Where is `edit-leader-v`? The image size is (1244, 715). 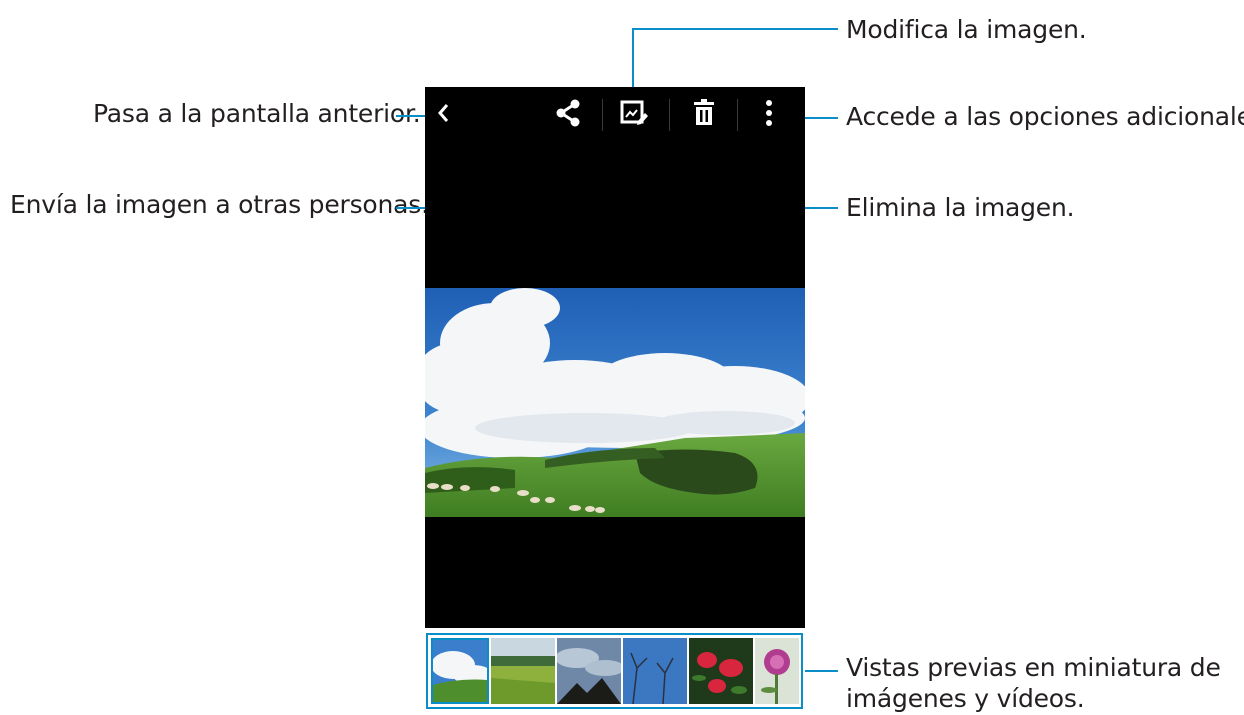 edit-leader-v is located at coordinates (633, 60).